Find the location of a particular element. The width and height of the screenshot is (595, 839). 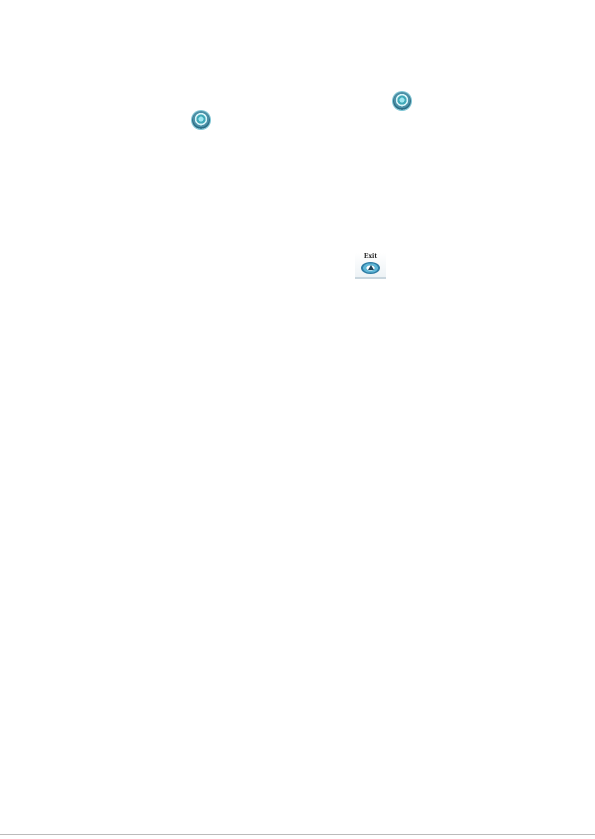

up-arrow-icon is located at coordinates (371, 267).